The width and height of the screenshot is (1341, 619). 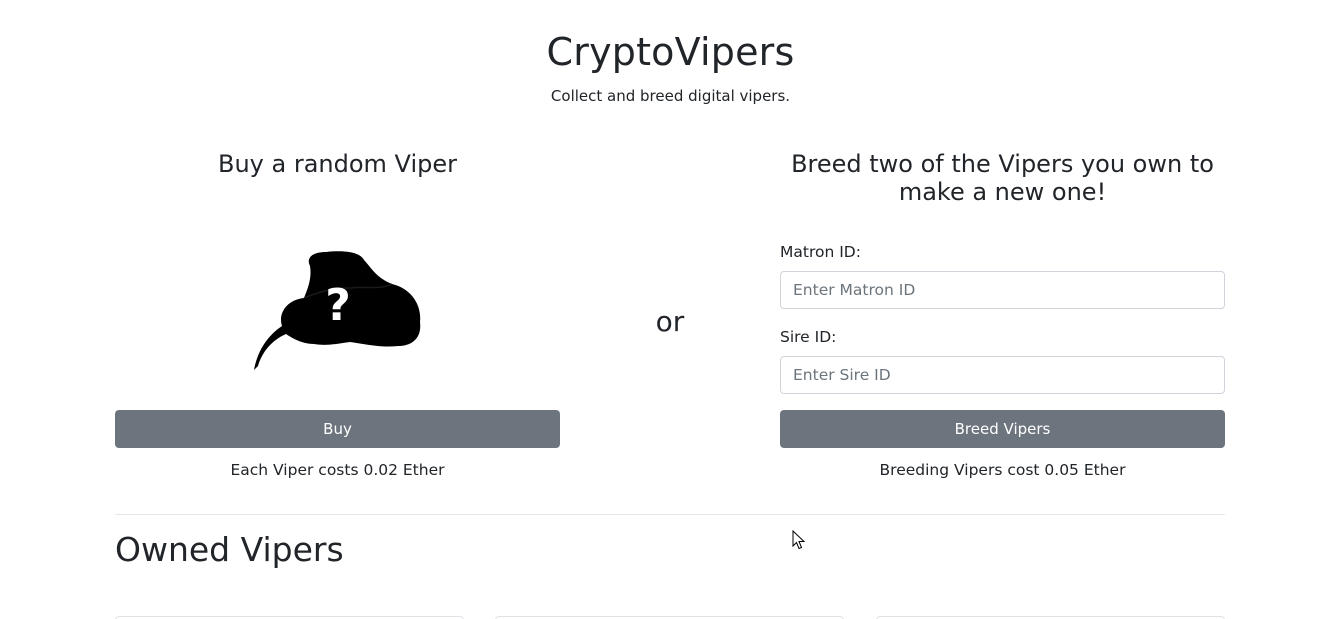 What do you see at coordinates (1002, 429) in the screenshot?
I see `breed-vipers-button: Breed Vipers` at bounding box center [1002, 429].